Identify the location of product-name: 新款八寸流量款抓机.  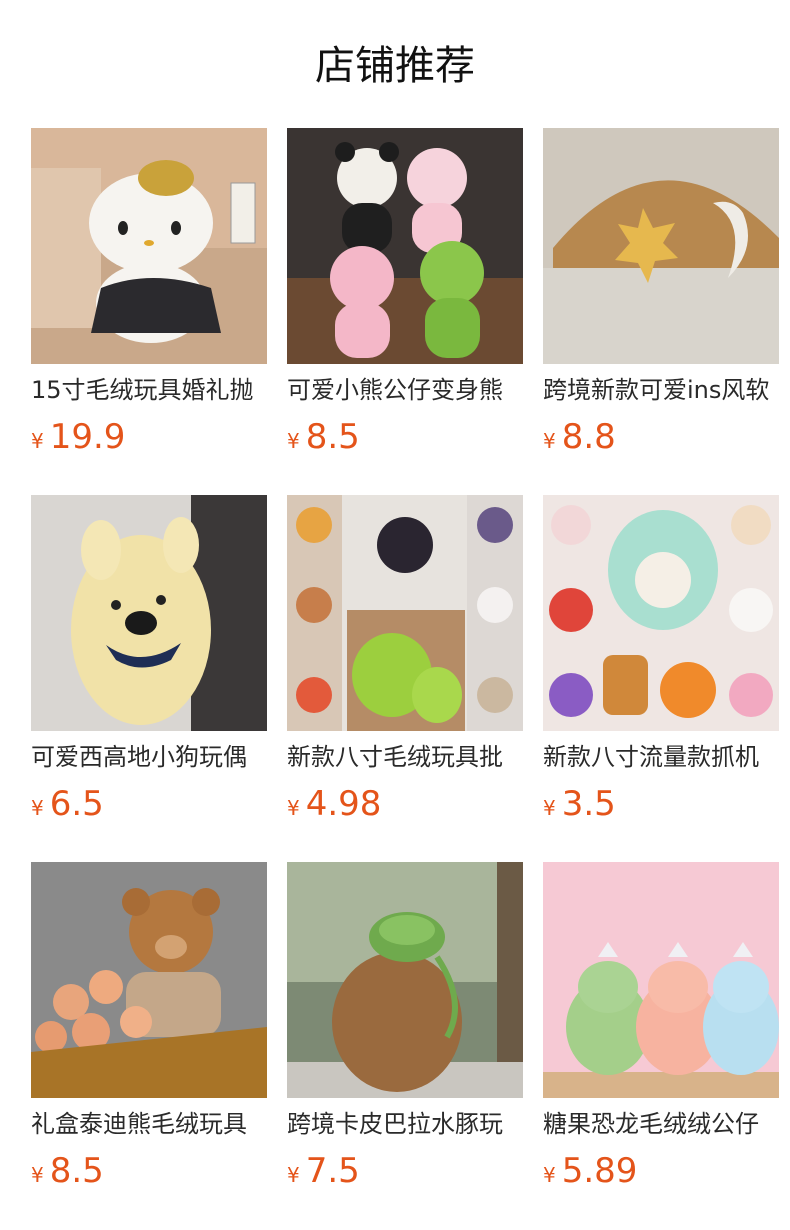
(661, 757).